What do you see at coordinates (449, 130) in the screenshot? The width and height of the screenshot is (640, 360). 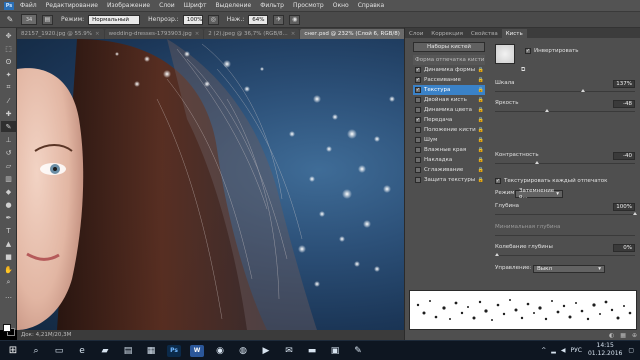 I see `list-item-brush-pose: Положение кисти 🔒` at bounding box center [449, 130].